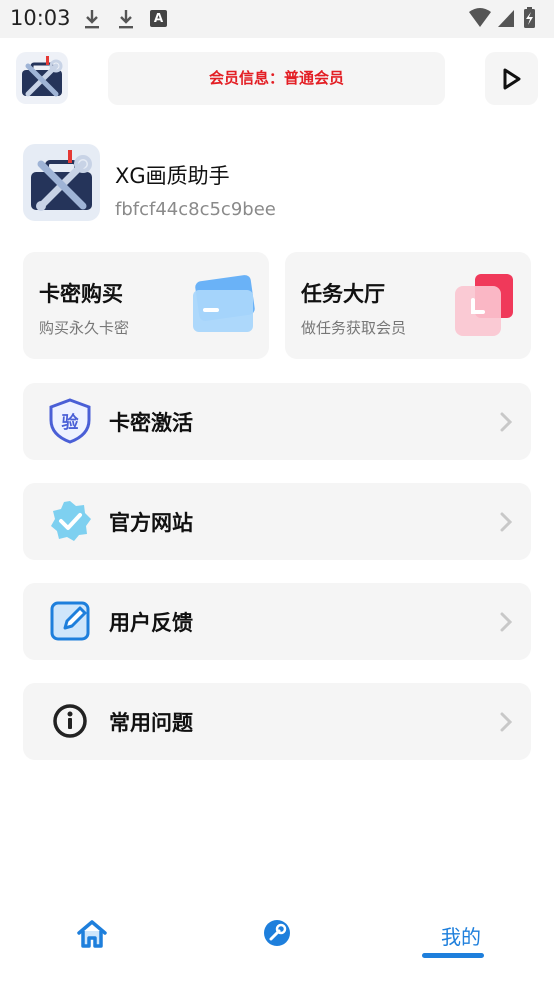 This screenshot has width=554, height=984. What do you see at coordinates (40, 18) in the screenshot?
I see `status-time: 10:03` at bounding box center [40, 18].